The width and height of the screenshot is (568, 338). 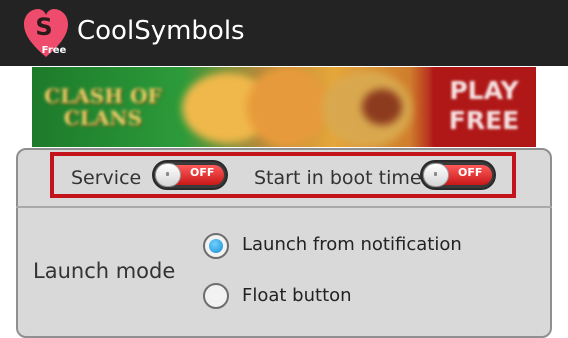 I want to click on launch-mode-label: Launch mode, so click(x=104, y=271).